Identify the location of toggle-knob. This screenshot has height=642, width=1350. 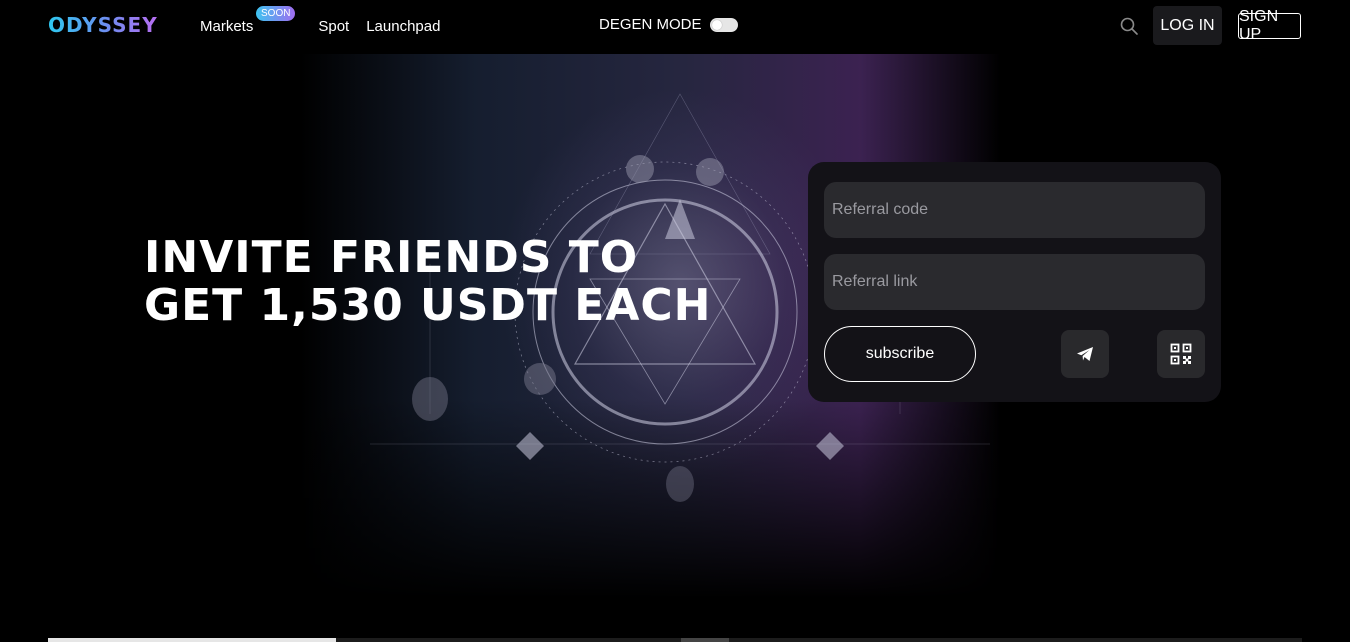
(716, 24).